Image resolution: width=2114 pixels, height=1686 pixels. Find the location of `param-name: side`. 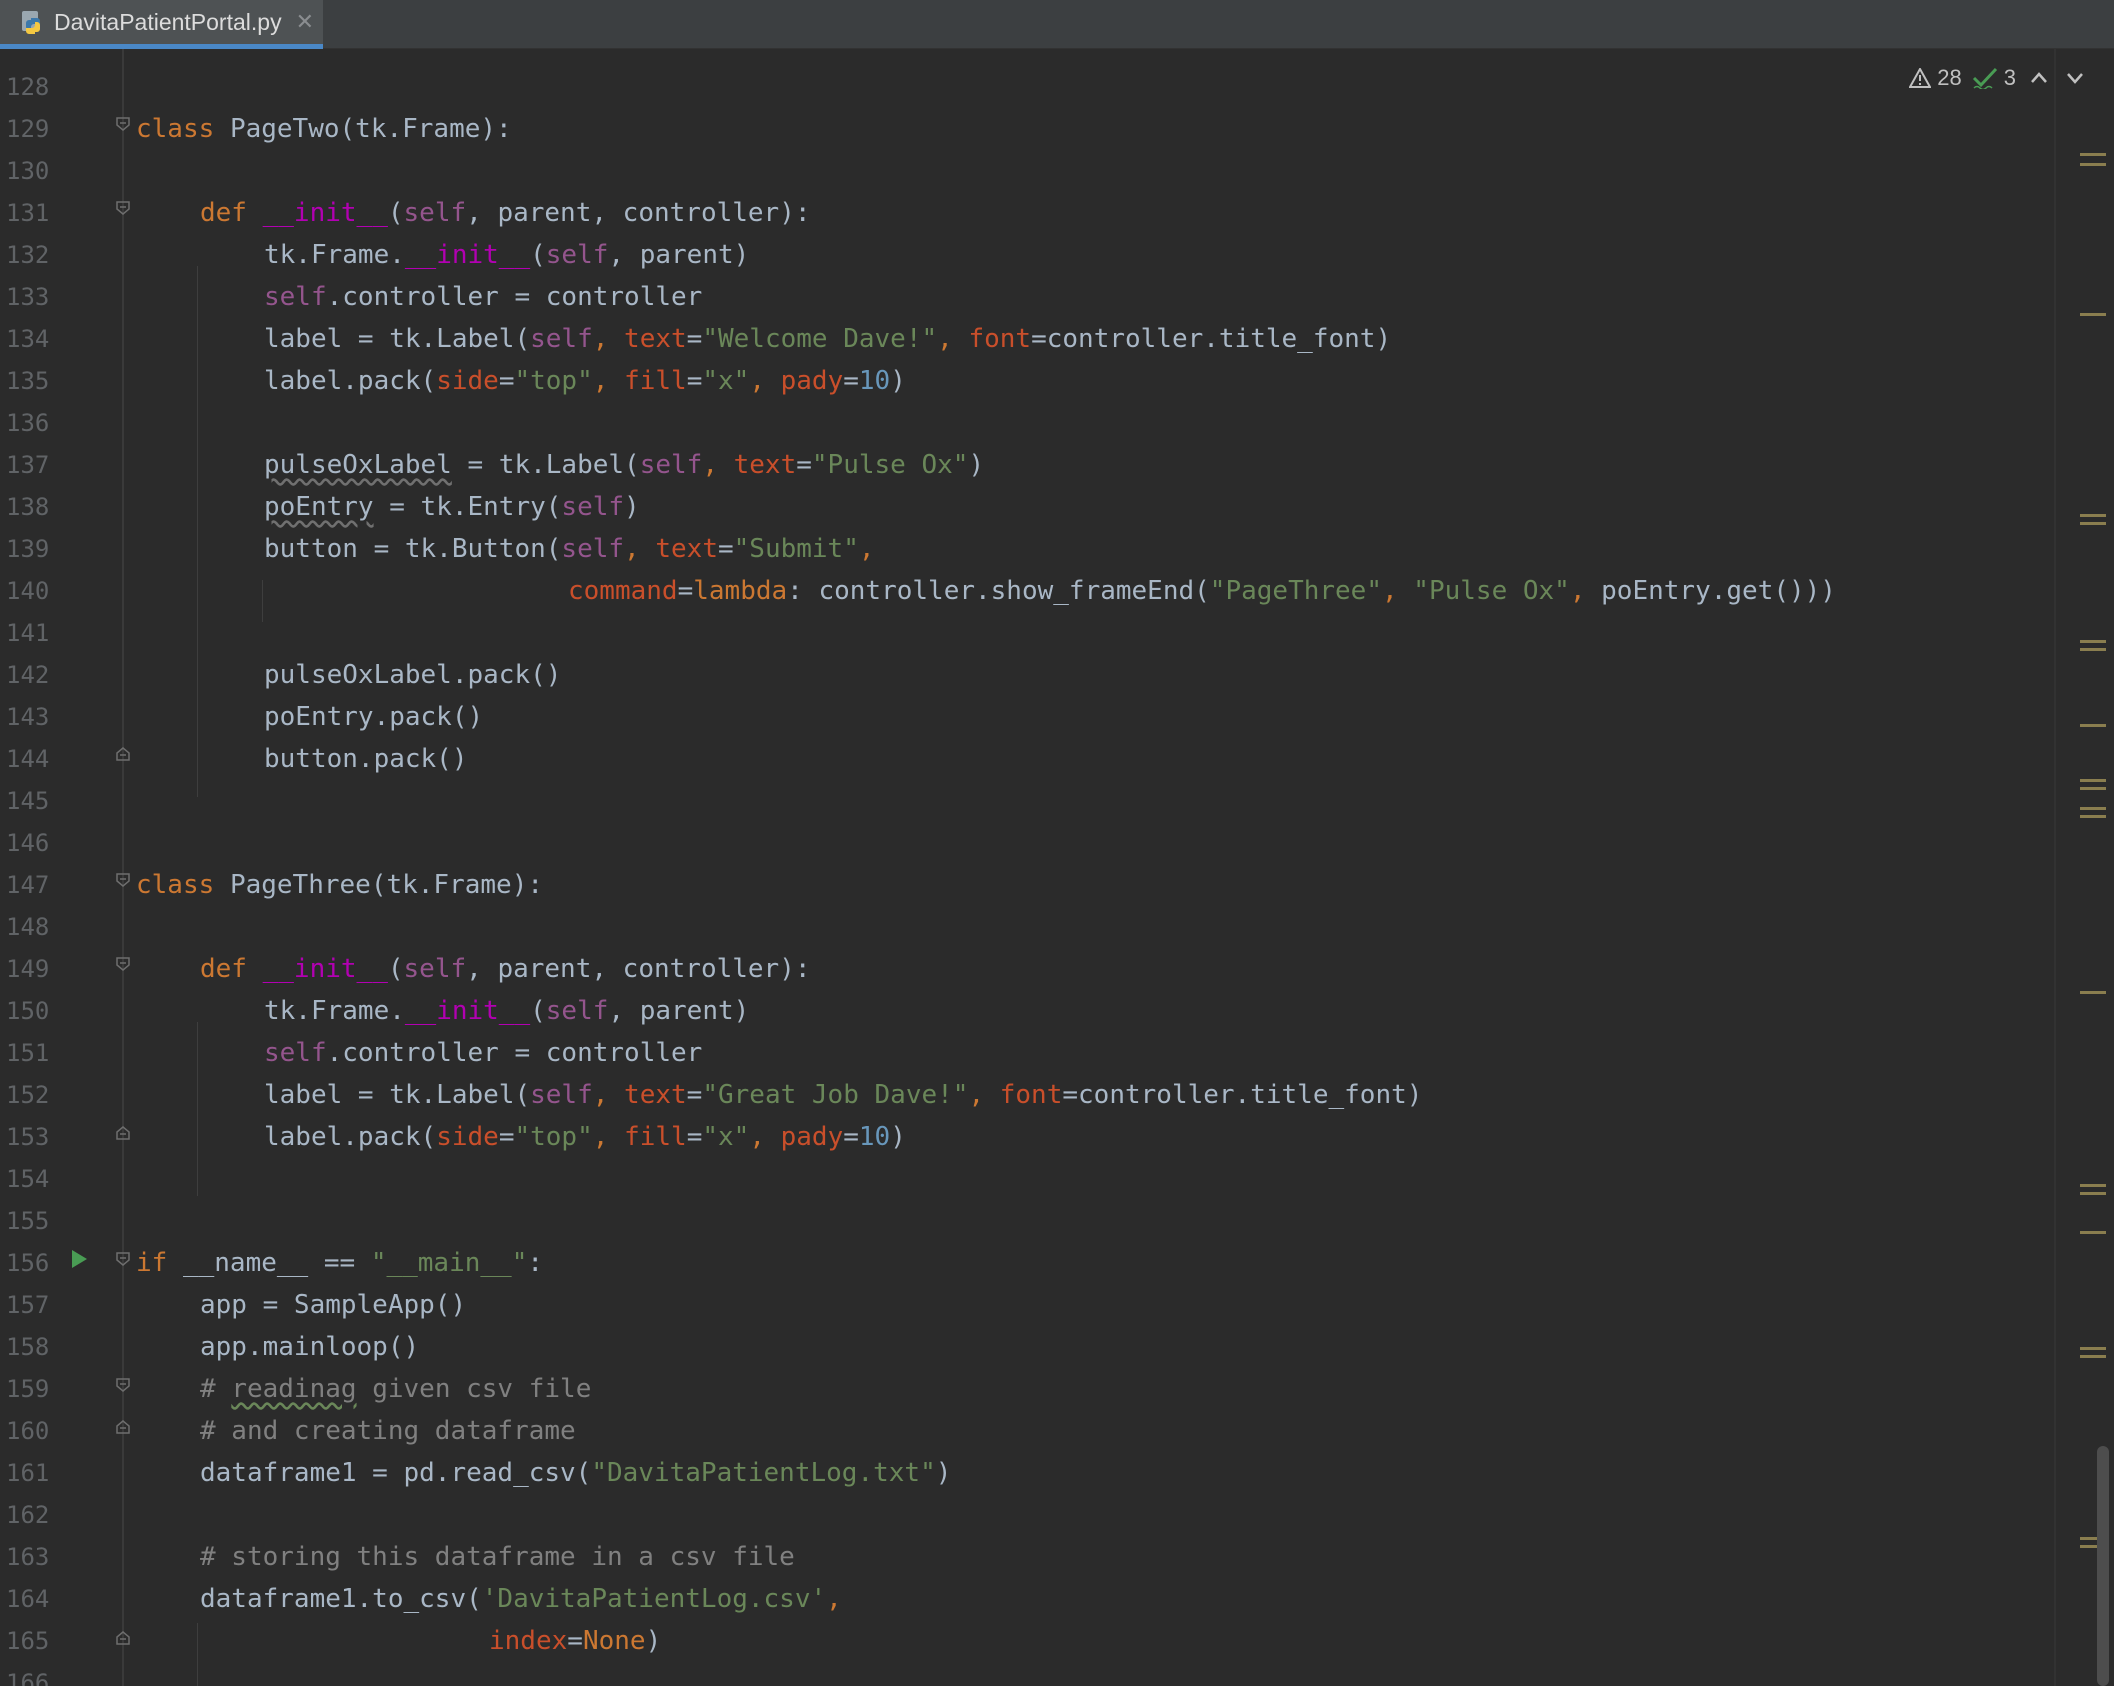

param-name: side is located at coordinates (467, 381).